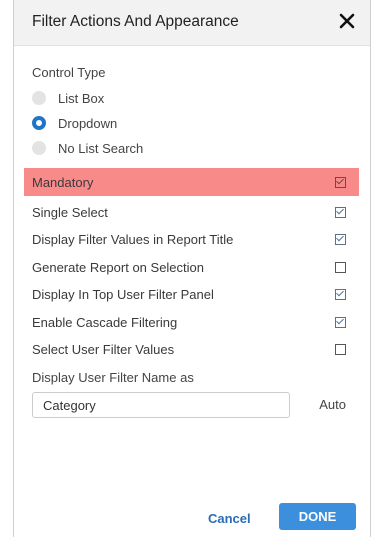 This screenshot has height=537, width=379. Describe the element at coordinates (123, 294) in the screenshot. I see `option-label: Display In Top User Filter Panel` at that location.